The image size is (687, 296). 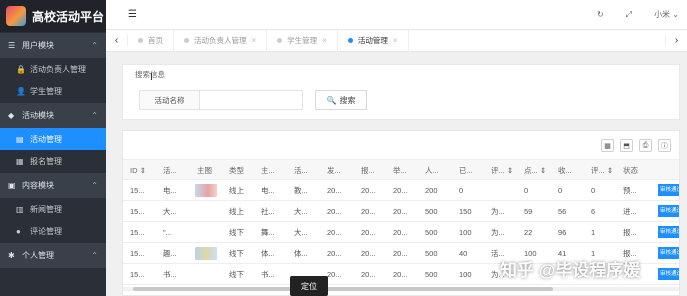 I want to click on table-horizontal-scrollbar, so click(x=401, y=289).